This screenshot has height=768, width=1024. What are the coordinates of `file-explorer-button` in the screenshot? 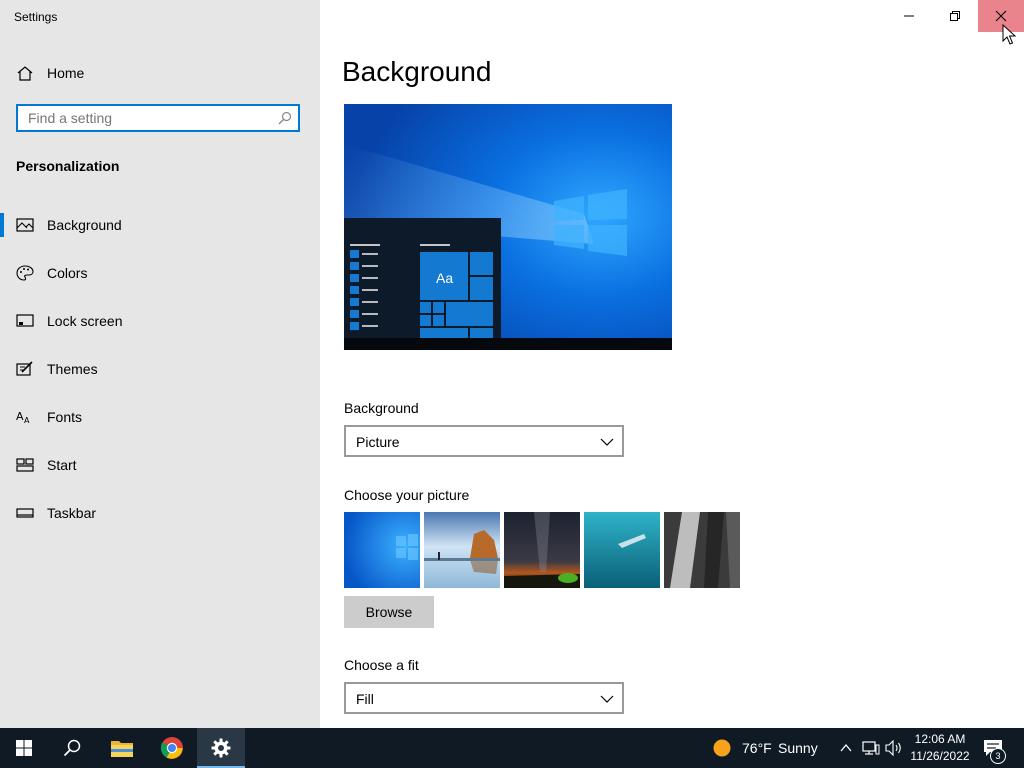 It's located at (122, 748).